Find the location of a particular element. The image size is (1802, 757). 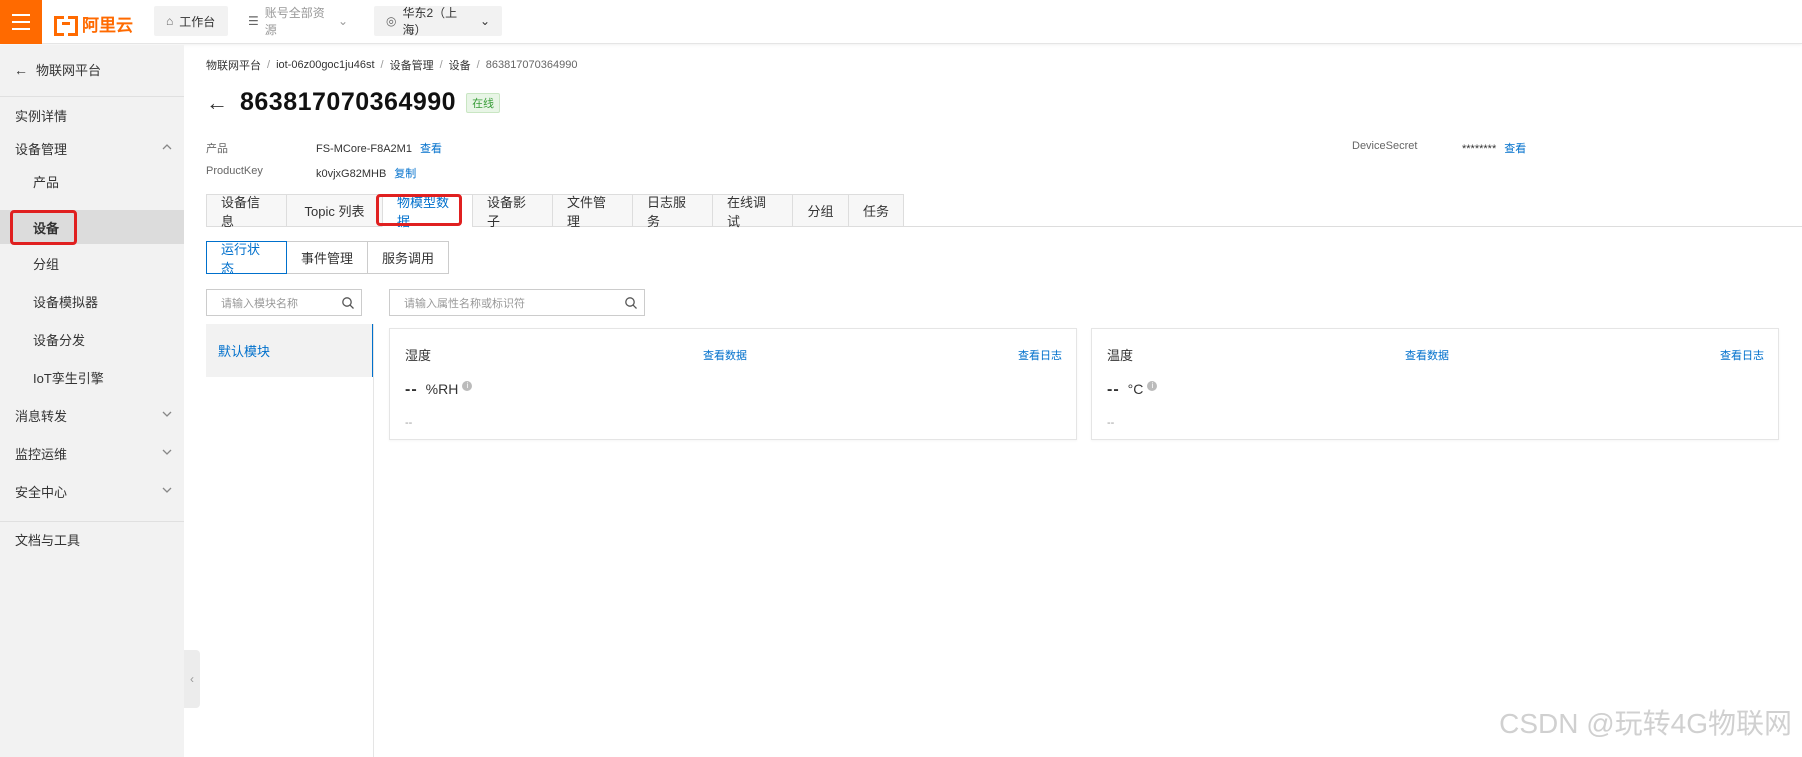

property-card-temperature: 温度 查看数据 查看日志 -- °C i -- is located at coordinates (1435, 384).